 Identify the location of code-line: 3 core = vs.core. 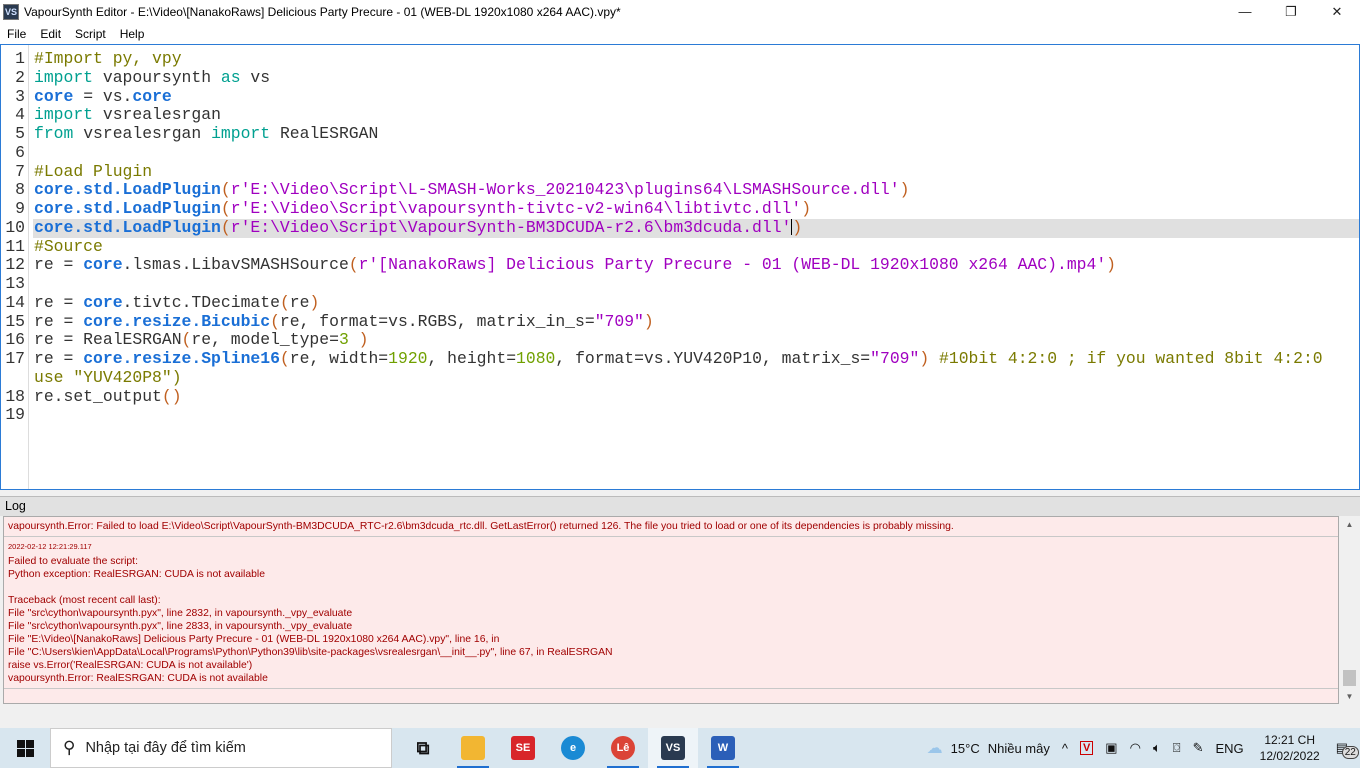
(680, 96).